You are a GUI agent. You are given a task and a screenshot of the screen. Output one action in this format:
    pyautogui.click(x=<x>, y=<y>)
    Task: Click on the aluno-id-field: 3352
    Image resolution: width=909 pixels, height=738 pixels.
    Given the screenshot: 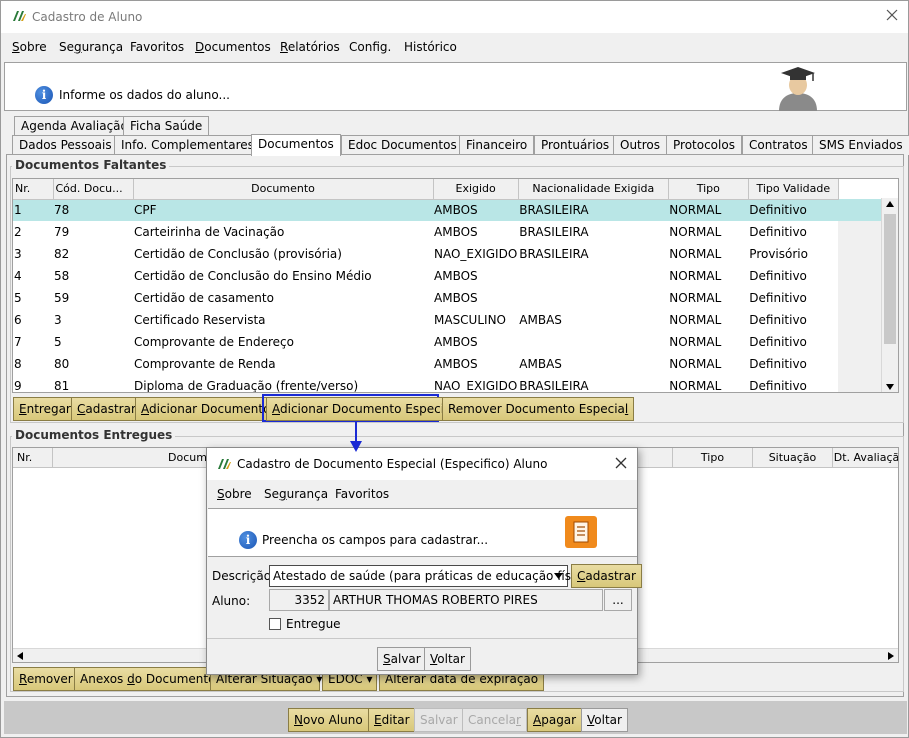 What is the action you would take?
    pyautogui.click(x=299, y=600)
    